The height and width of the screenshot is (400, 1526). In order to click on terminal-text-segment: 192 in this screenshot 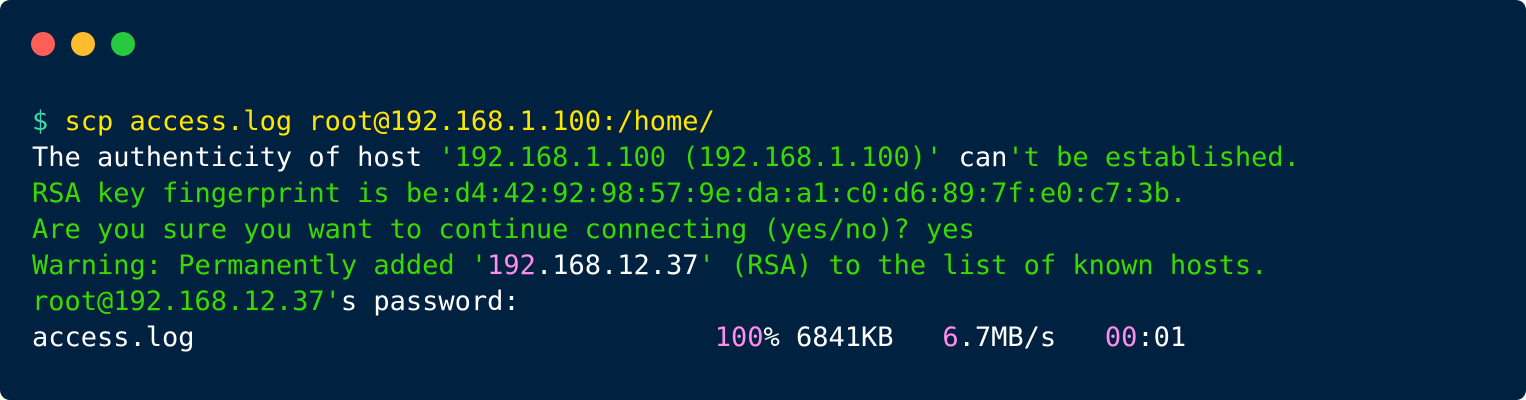, I will do `click(511, 265)`.